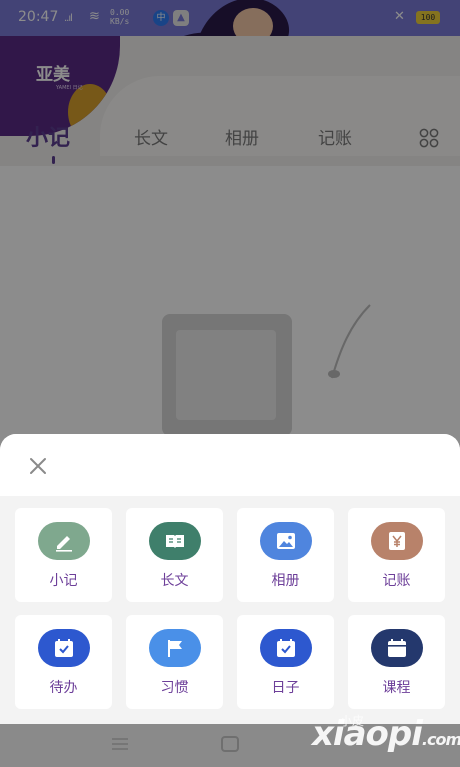 This screenshot has height=767, width=460. What do you see at coordinates (367, 734) in the screenshot?
I see `watermark-text: xiaopi` at bounding box center [367, 734].